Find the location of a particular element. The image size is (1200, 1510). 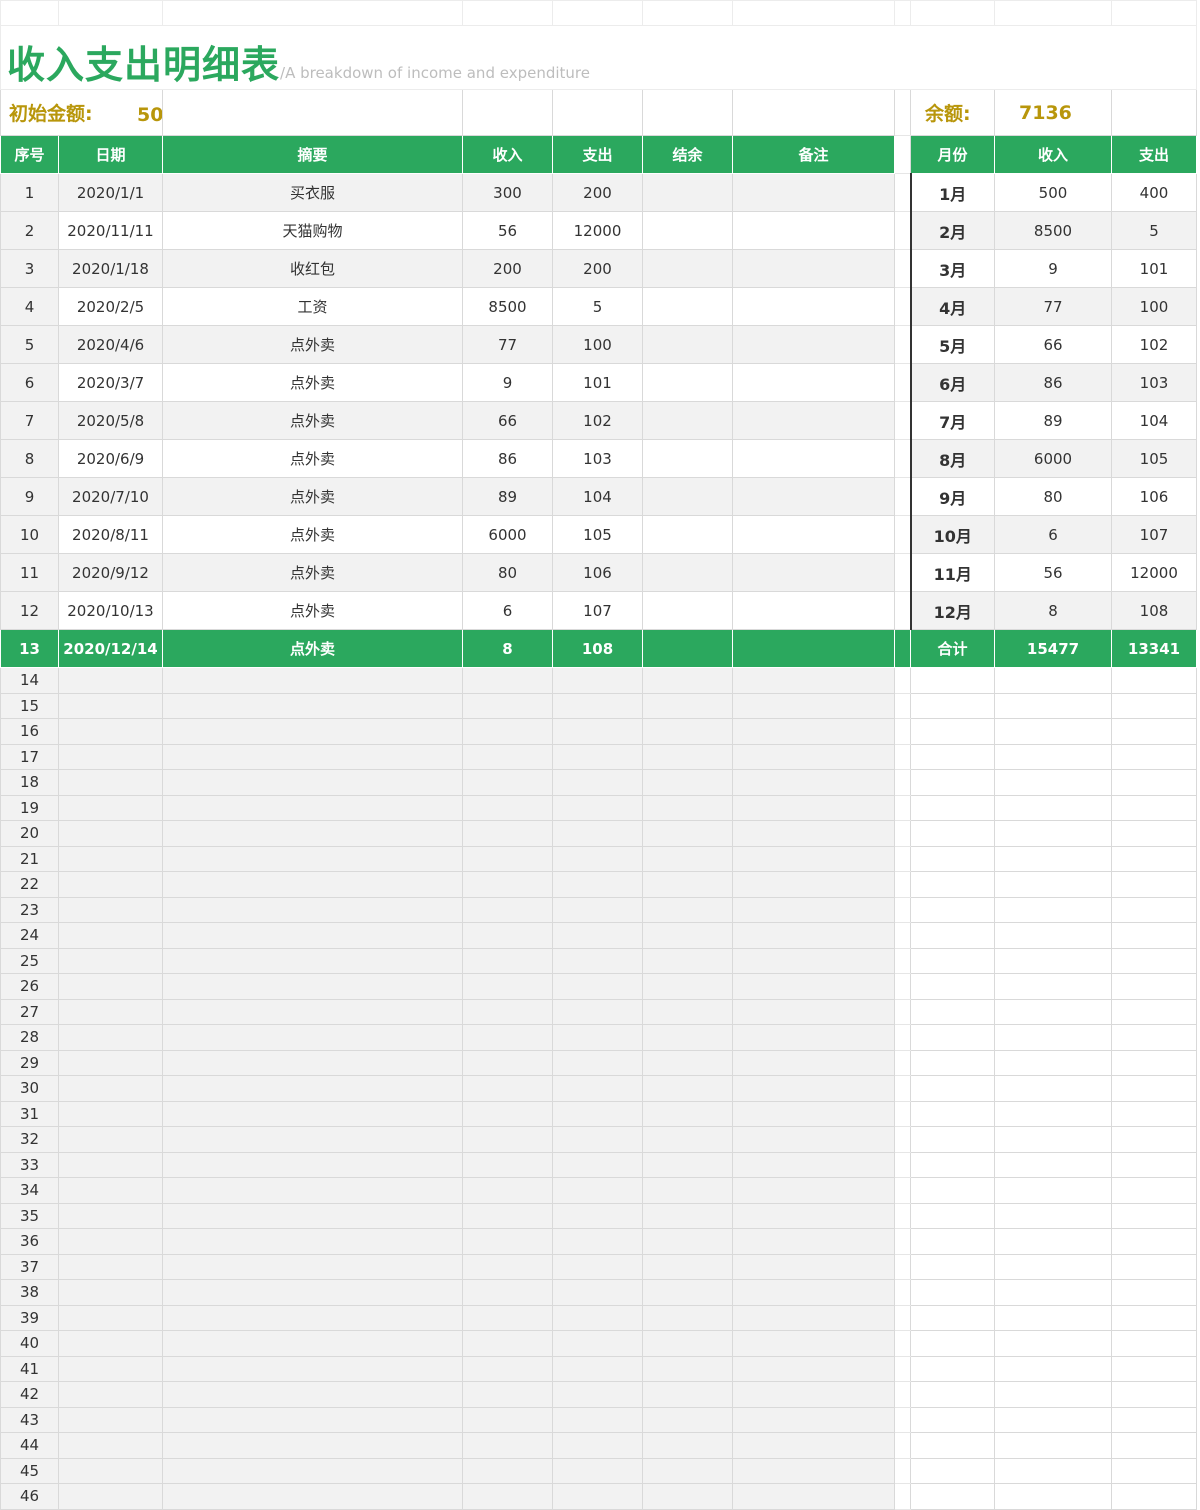

row-number: 45 is located at coordinates (29, 1470).